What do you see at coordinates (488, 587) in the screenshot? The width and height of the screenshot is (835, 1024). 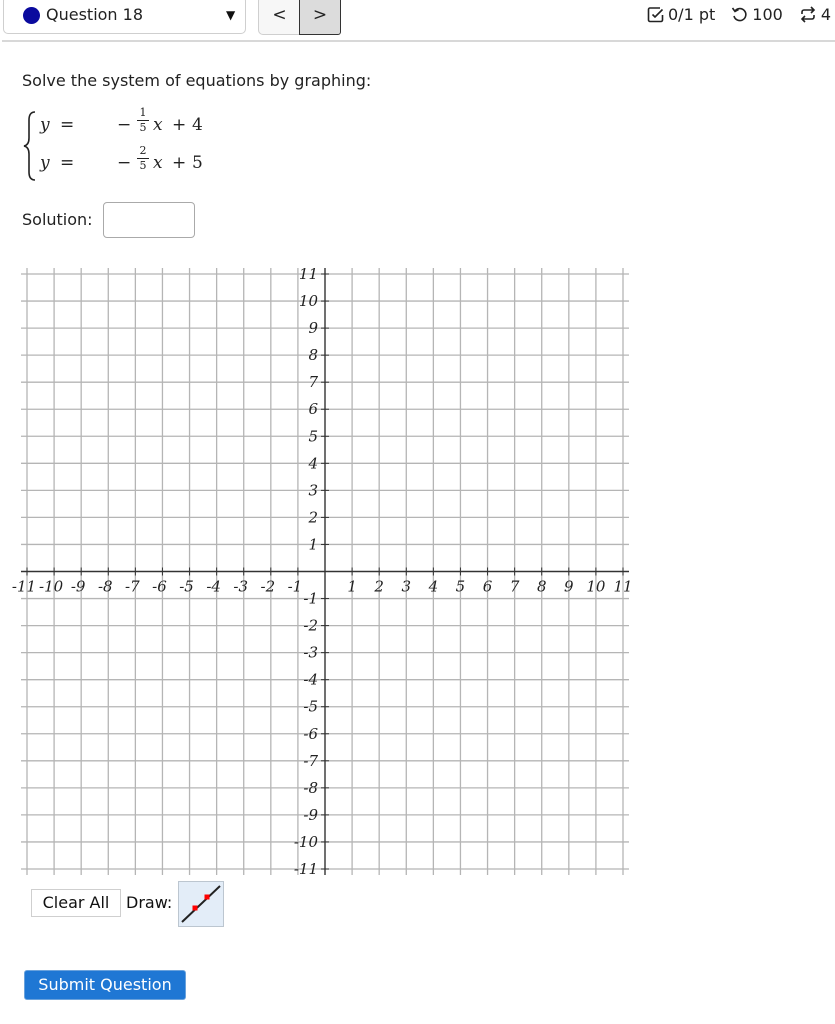 I see `x-tick-label: 6` at bounding box center [488, 587].